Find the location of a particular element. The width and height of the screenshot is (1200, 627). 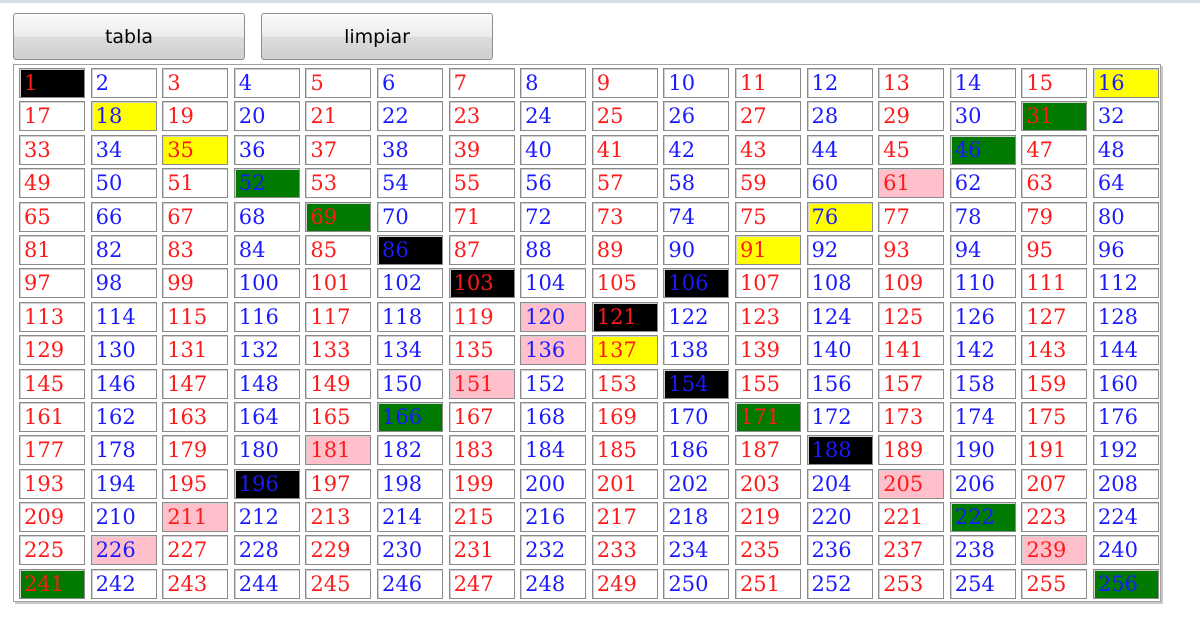

number-cell-20: 20 is located at coordinates (266, 116).